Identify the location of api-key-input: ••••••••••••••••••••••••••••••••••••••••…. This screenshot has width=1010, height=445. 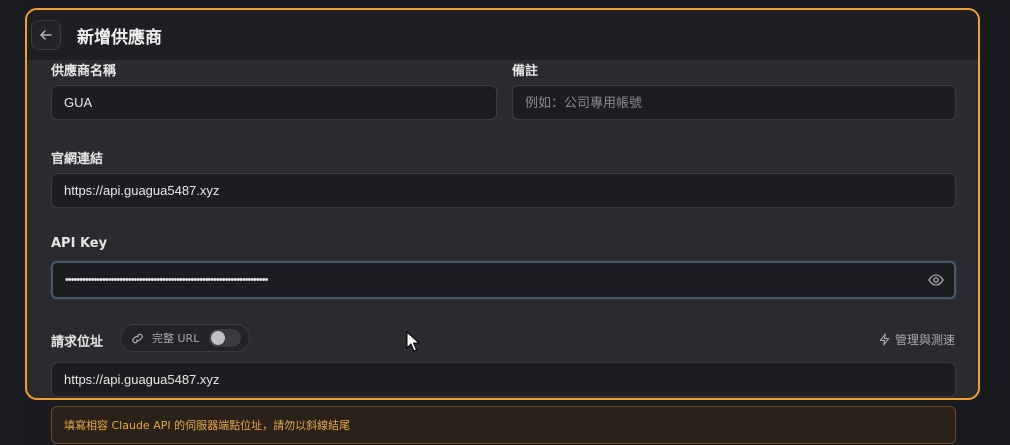
(503, 280).